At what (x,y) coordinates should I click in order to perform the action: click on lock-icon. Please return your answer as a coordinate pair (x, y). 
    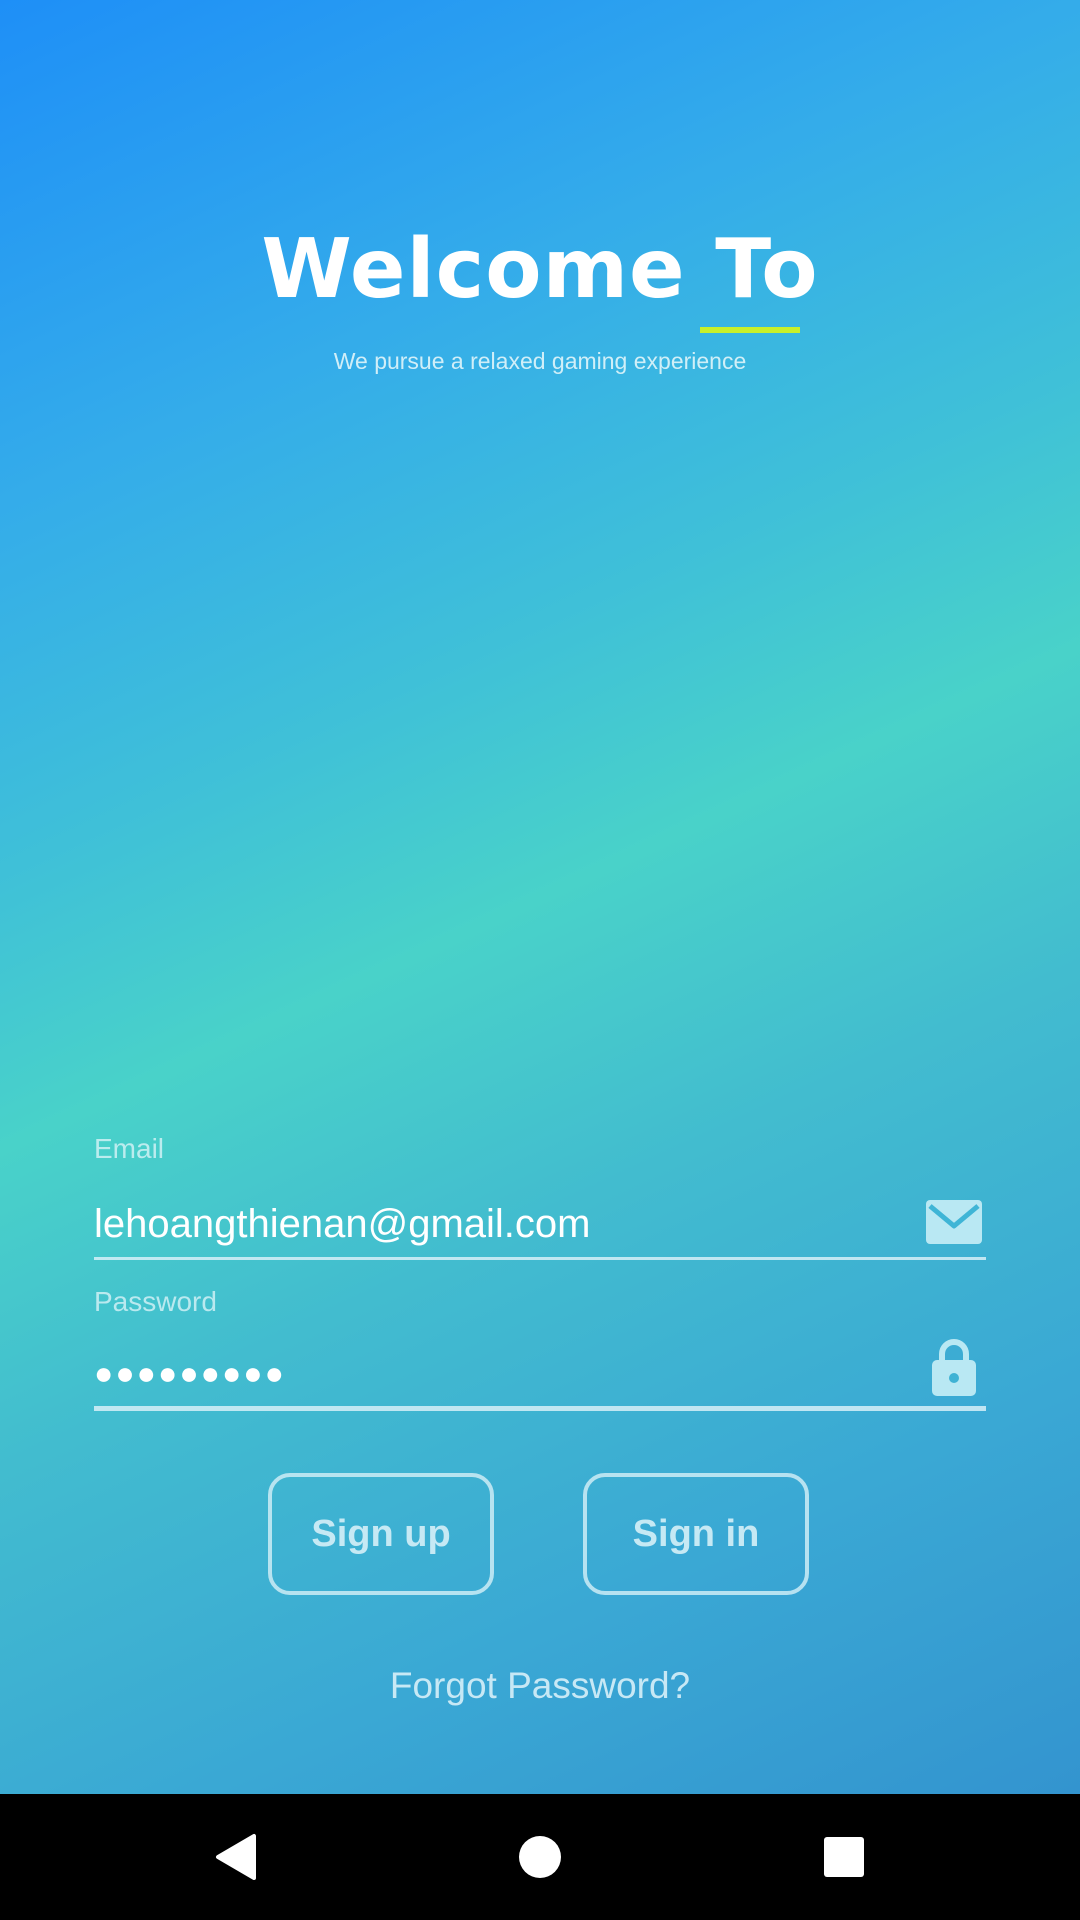
    Looking at the image, I should click on (954, 1367).